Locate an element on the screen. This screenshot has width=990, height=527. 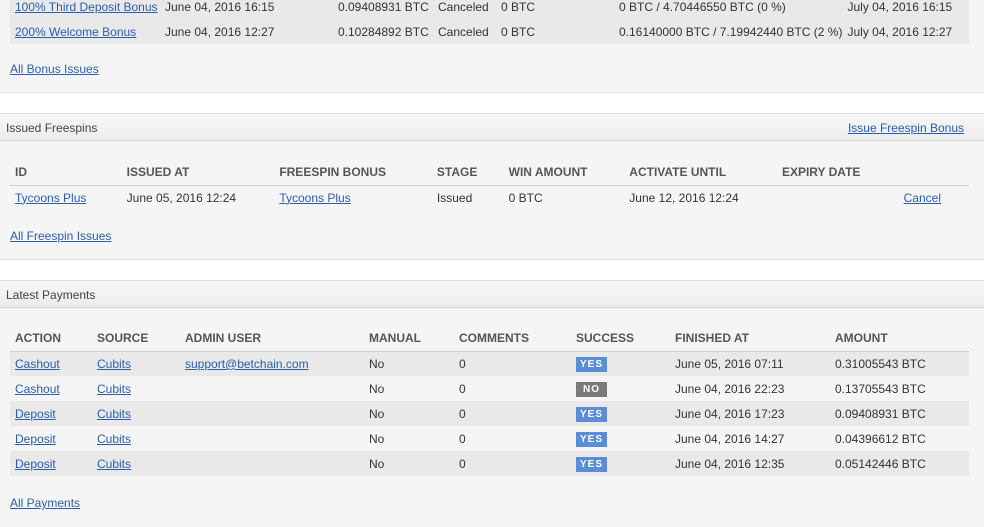
panel-title: Latest Payments is located at coordinates (51, 295).